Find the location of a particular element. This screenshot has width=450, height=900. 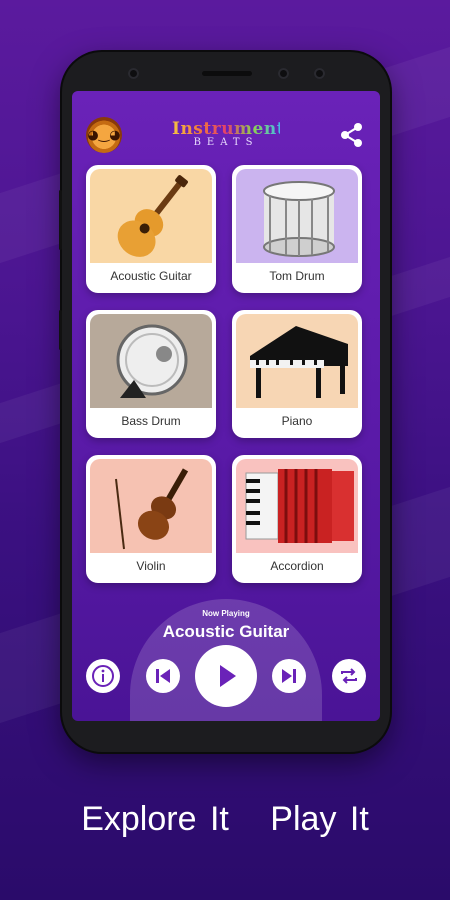

share-button is located at coordinates (352, 135).